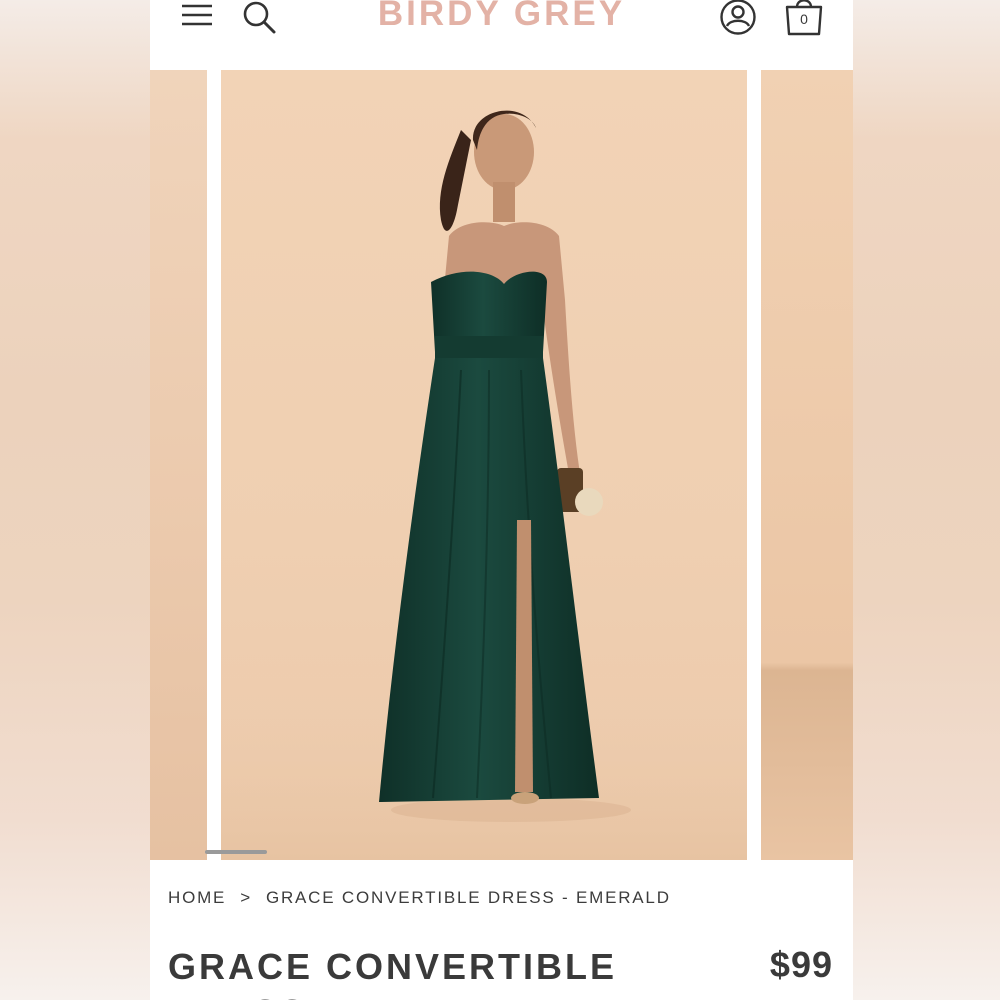 The width and height of the screenshot is (1000, 1000). Describe the element at coordinates (804, 19) in the screenshot. I see `cart-count-badge: 0` at that location.